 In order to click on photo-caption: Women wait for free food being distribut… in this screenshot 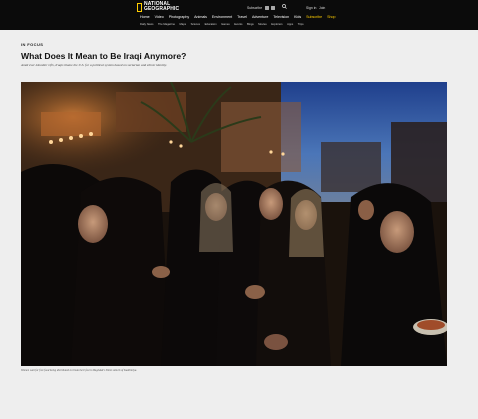, I will do `click(79, 370)`.